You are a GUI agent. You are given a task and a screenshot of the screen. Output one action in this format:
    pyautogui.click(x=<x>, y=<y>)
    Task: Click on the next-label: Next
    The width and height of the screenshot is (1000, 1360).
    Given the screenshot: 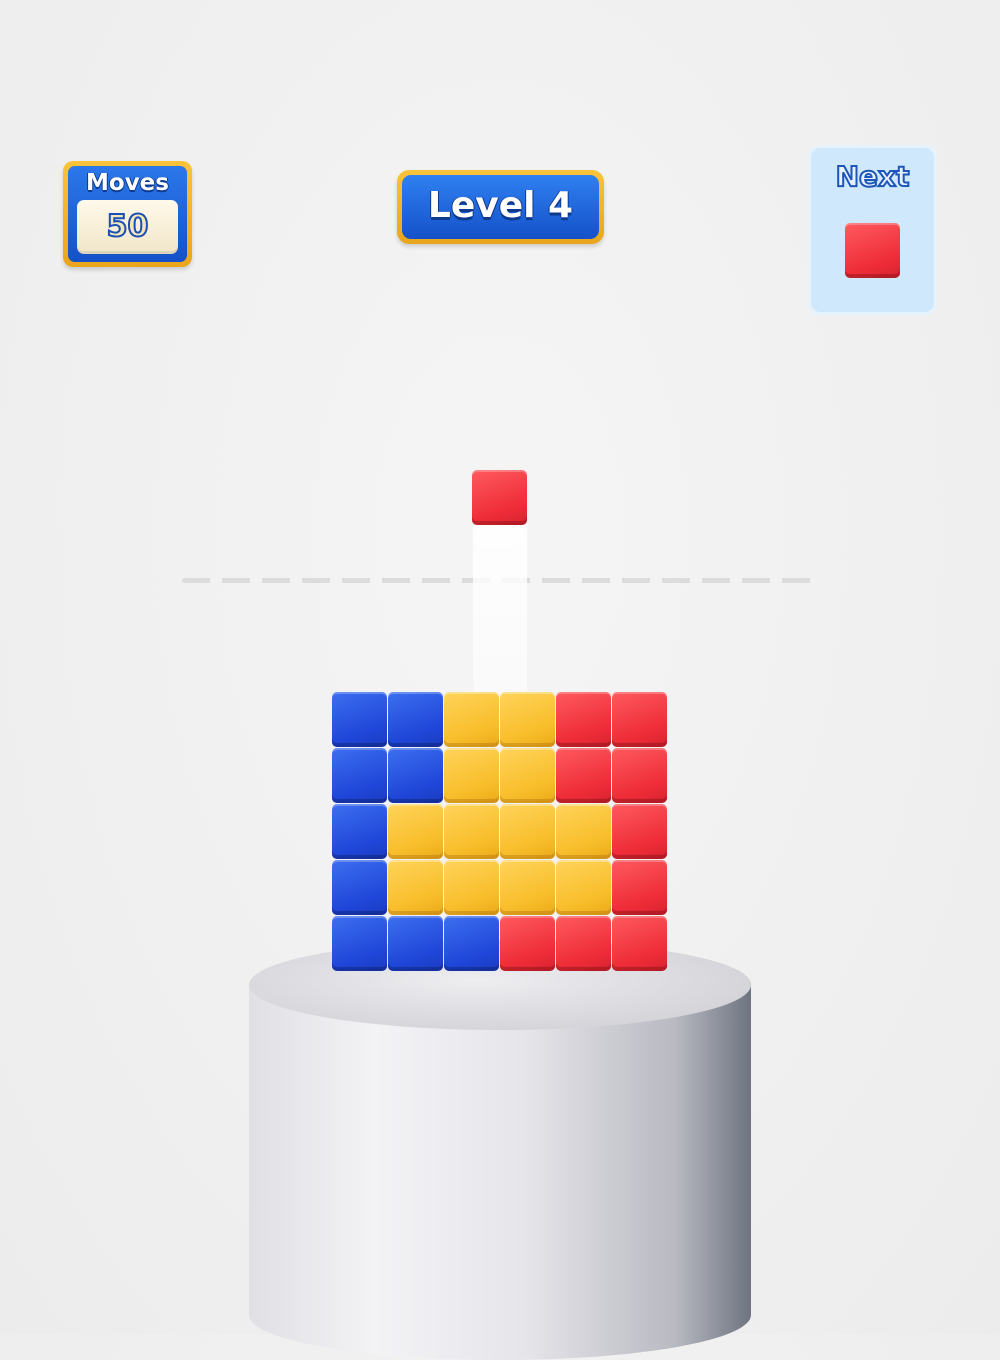 What is the action you would take?
    pyautogui.click(x=873, y=176)
    